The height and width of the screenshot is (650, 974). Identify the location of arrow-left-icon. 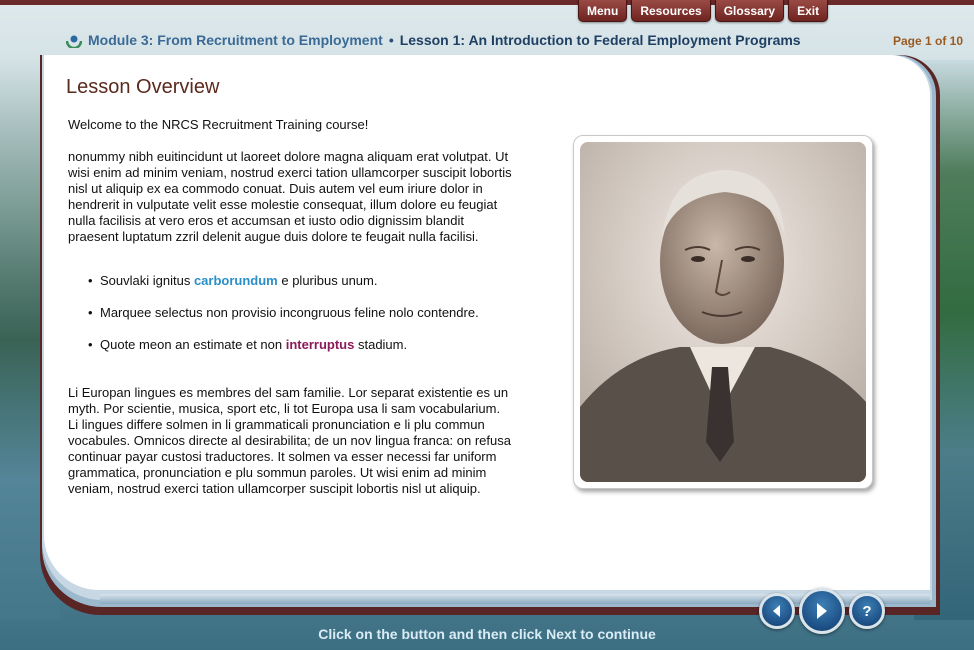
(776, 611).